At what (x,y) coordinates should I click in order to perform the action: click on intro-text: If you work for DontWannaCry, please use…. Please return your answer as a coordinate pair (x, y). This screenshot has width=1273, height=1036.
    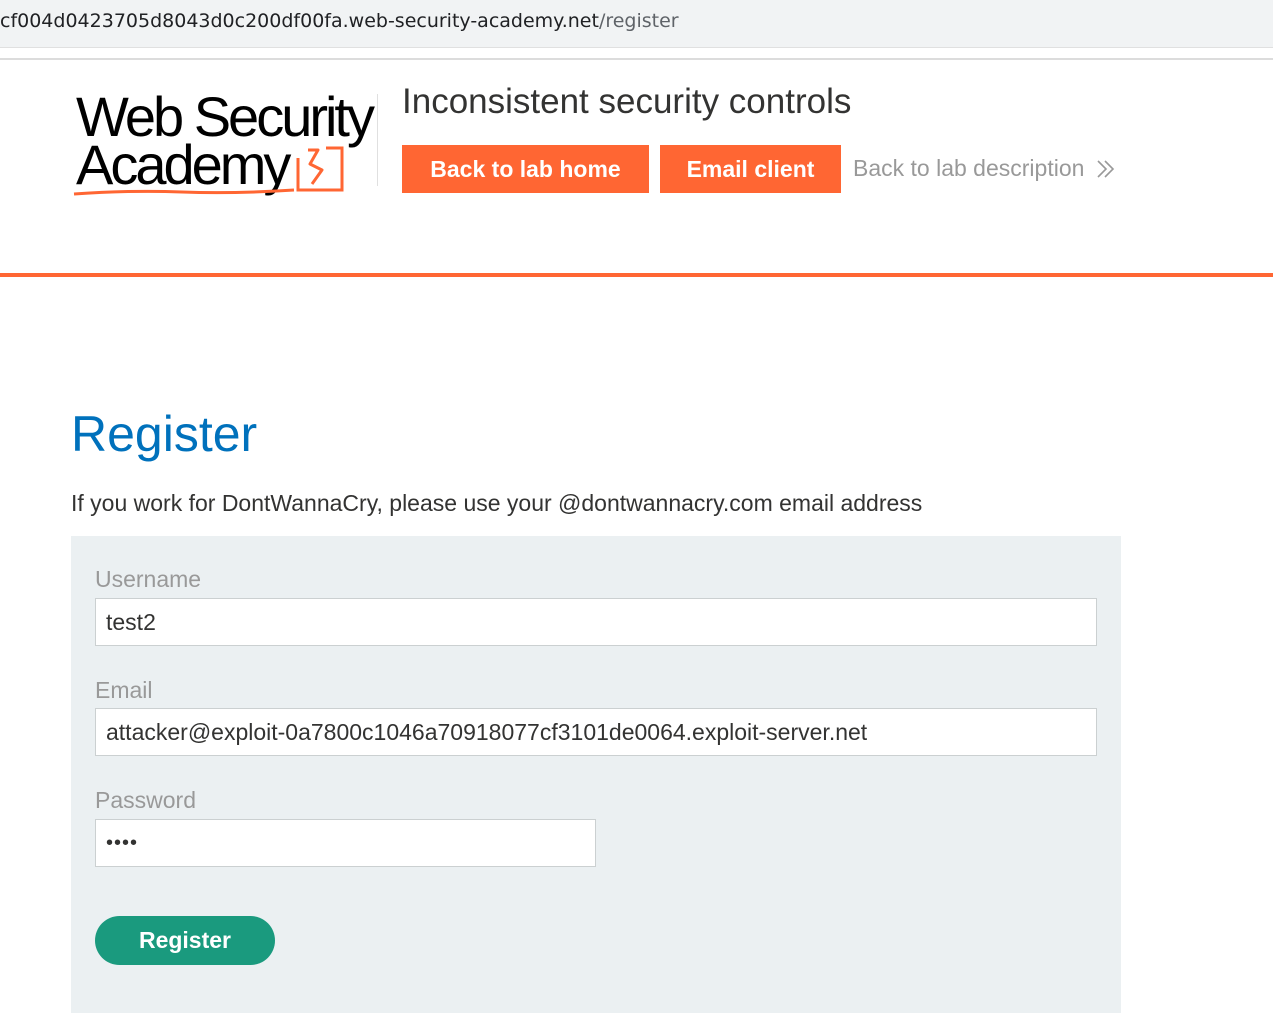
    Looking at the image, I should click on (497, 503).